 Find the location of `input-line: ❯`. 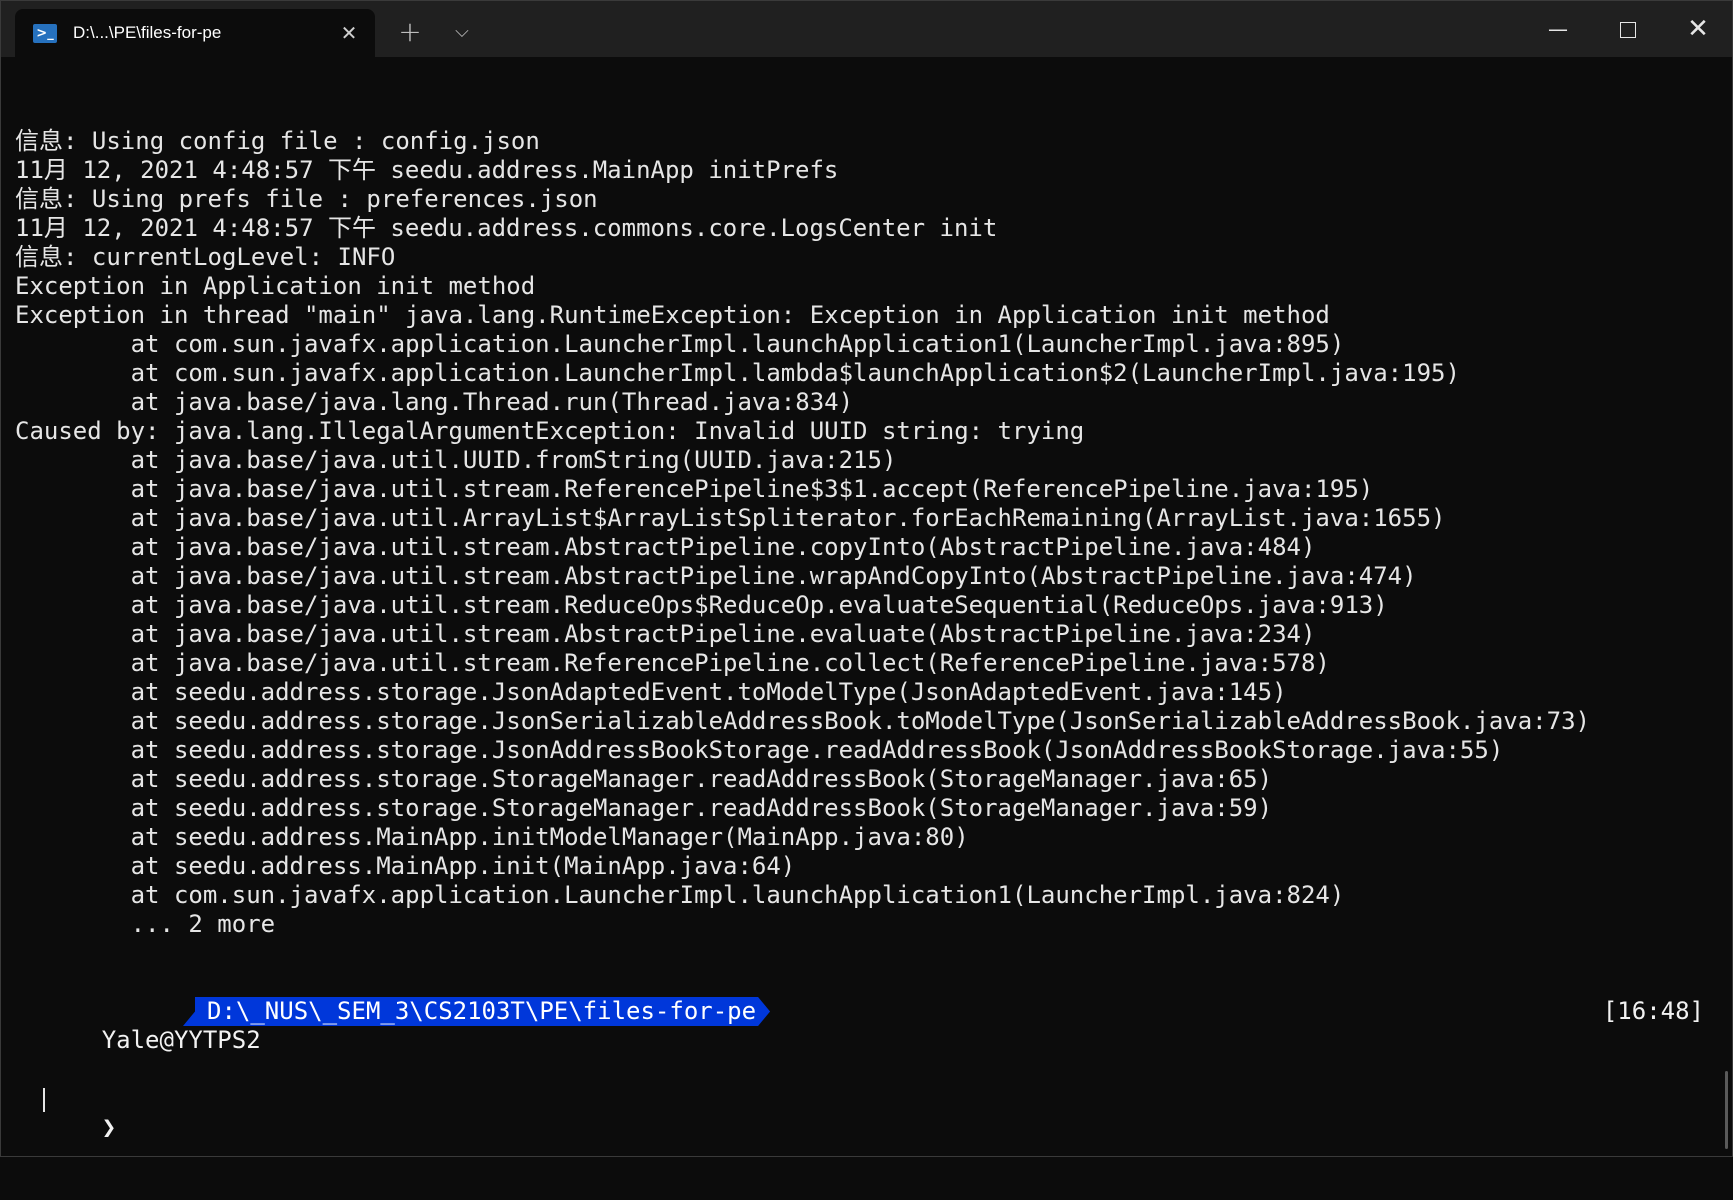

input-line: ❯ is located at coordinates (863, 1112).